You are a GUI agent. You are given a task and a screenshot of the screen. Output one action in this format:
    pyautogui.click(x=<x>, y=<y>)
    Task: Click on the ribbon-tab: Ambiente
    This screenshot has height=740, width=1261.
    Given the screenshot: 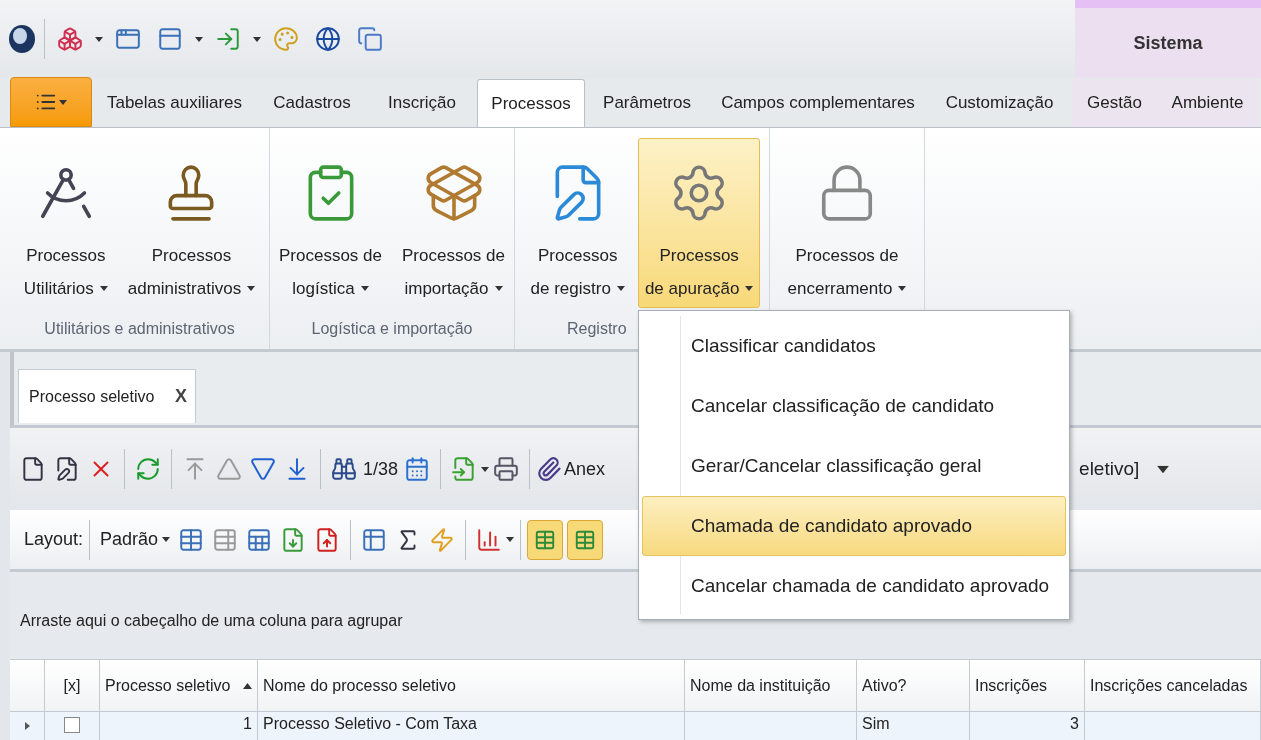 What is the action you would take?
    pyautogui.click(x=1207, y=103)
    